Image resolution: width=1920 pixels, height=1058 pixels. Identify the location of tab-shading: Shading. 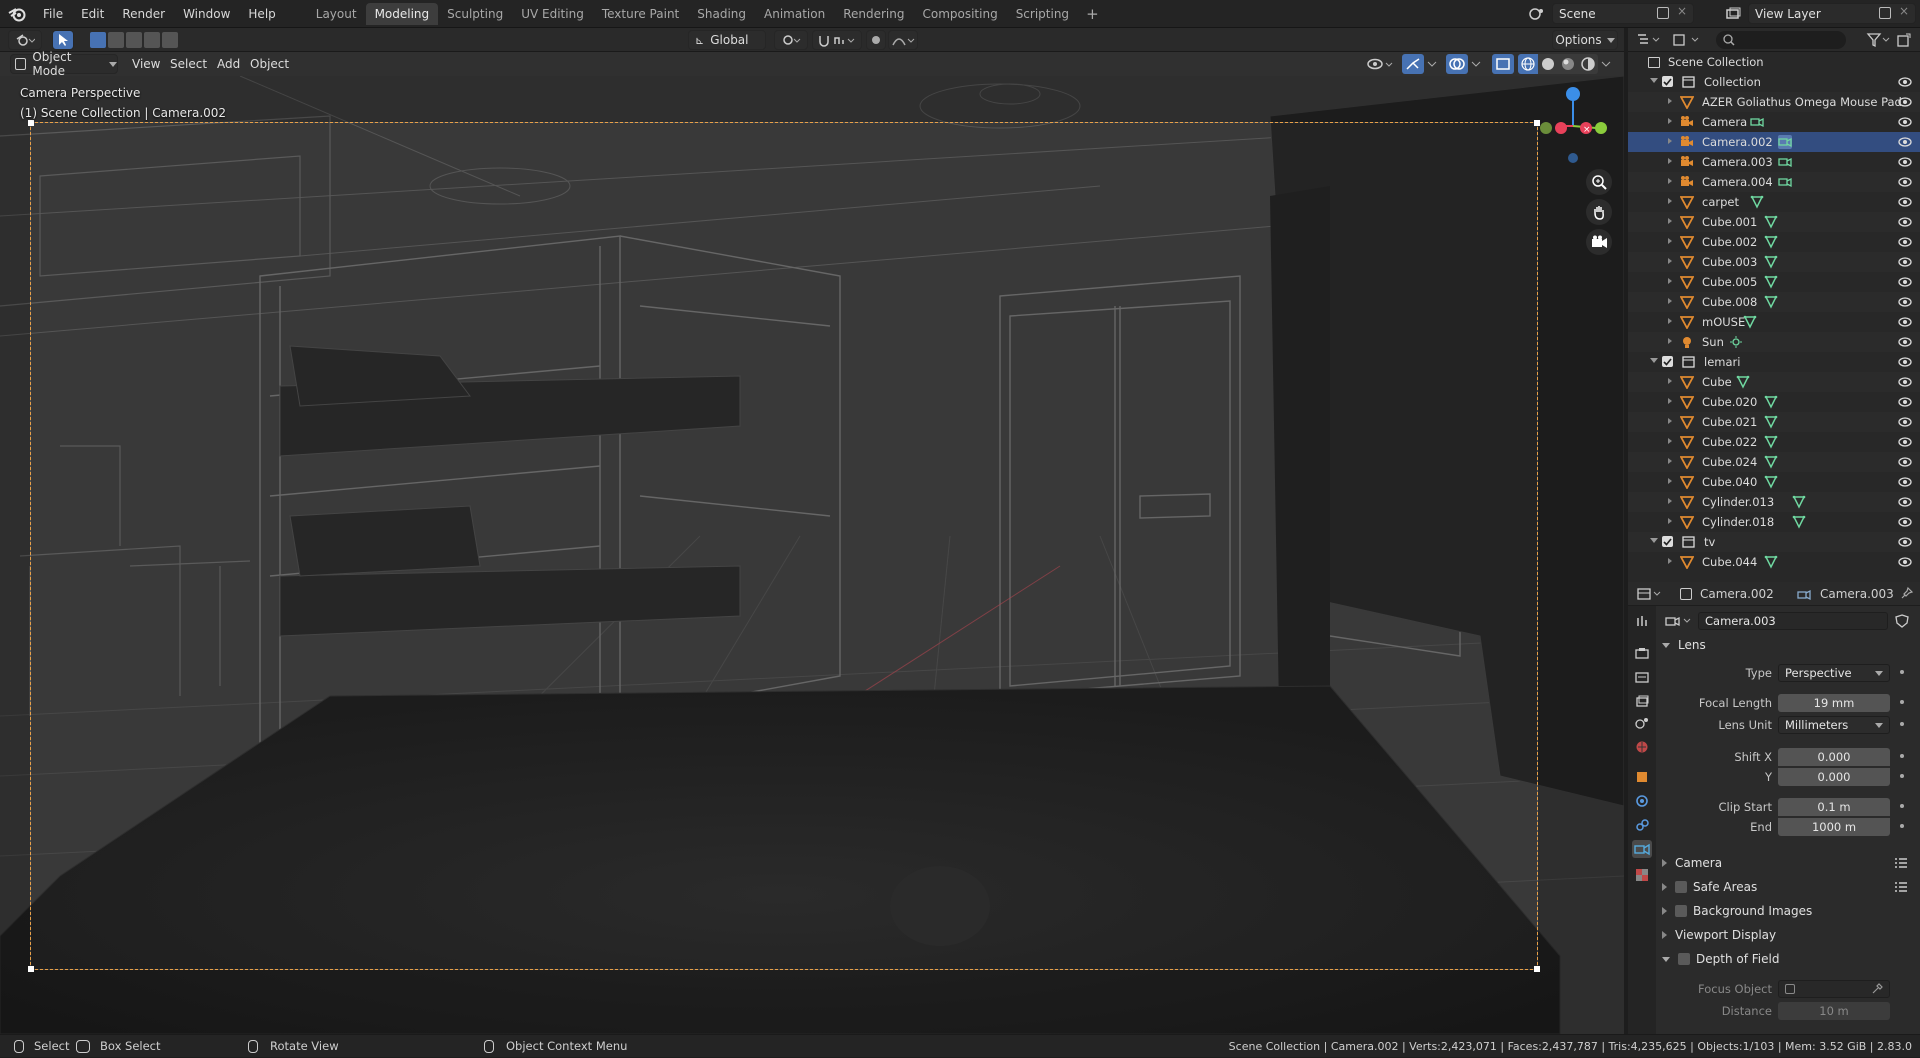
(721, 14).